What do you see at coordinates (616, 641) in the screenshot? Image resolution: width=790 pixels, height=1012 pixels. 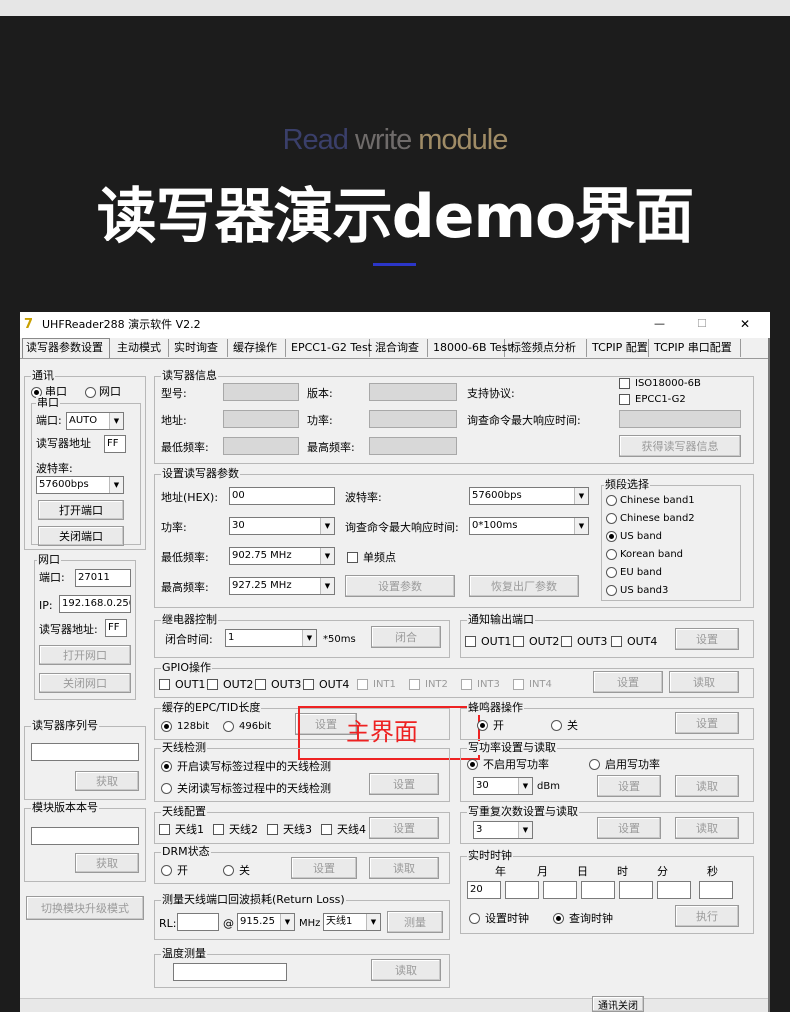 I see `notify-out4-checkbox` at bounding box center [616, 641].